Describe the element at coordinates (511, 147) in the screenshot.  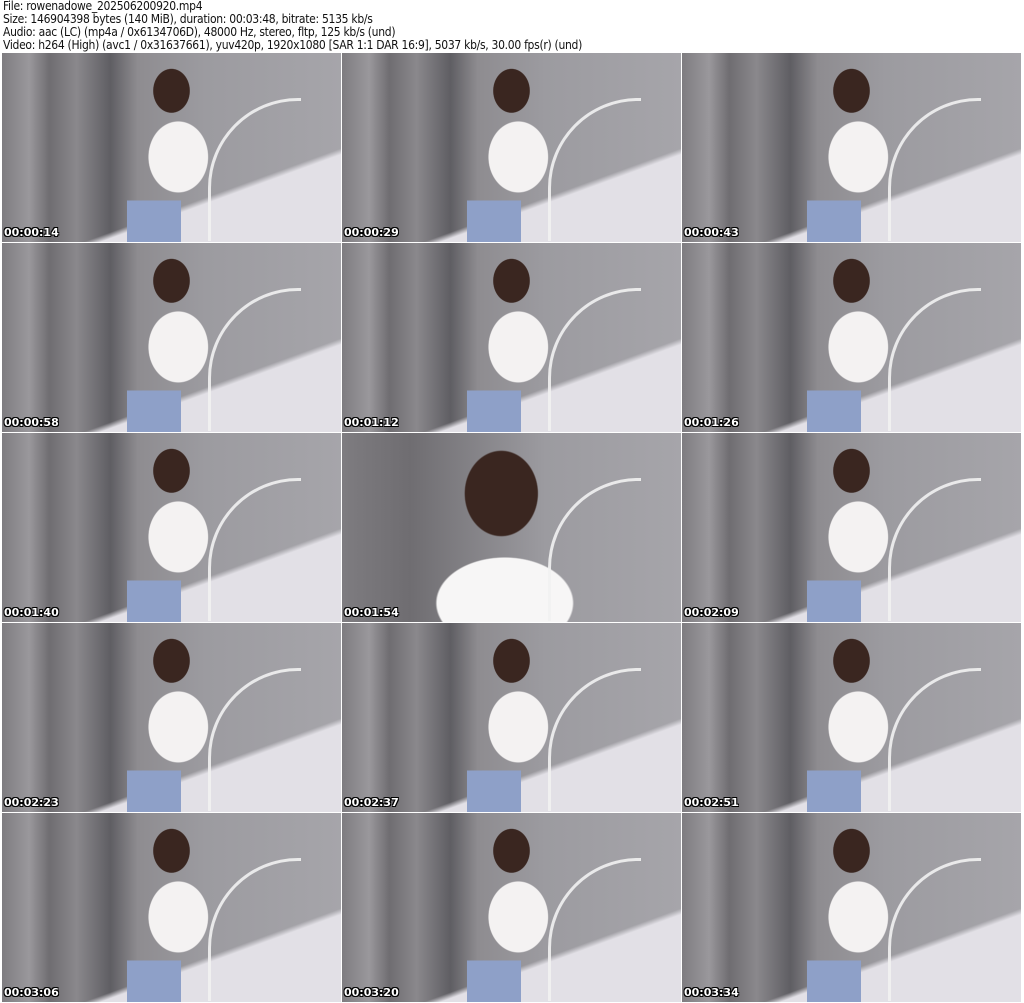
I see `video-thumbnail: 00:00:29` at that location.